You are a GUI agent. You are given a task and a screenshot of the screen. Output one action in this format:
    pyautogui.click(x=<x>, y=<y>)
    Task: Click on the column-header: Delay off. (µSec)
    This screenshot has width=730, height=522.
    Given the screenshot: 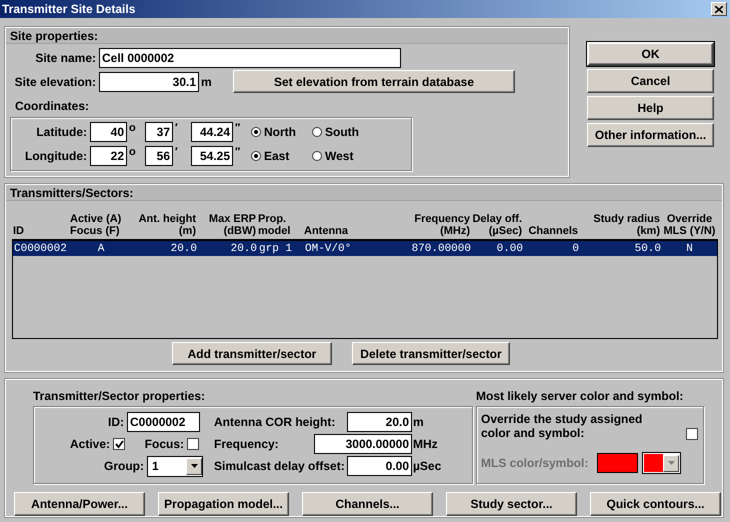 What is the action you would take?
    pyautogui.click(x=497, y=225)
    